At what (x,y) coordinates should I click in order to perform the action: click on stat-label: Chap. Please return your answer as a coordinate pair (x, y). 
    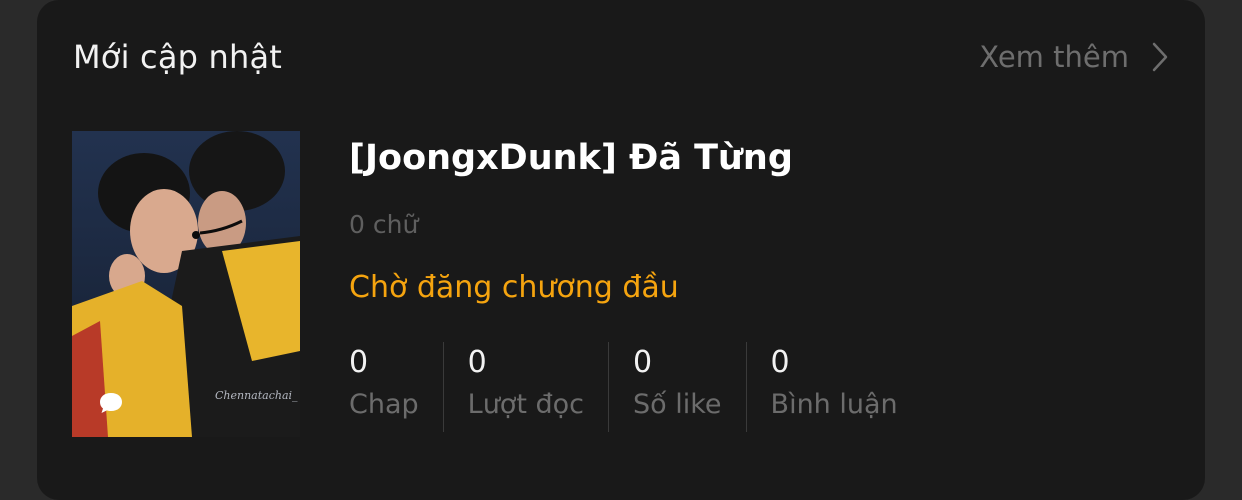
    Looking at the image, I should click on (384, 404).